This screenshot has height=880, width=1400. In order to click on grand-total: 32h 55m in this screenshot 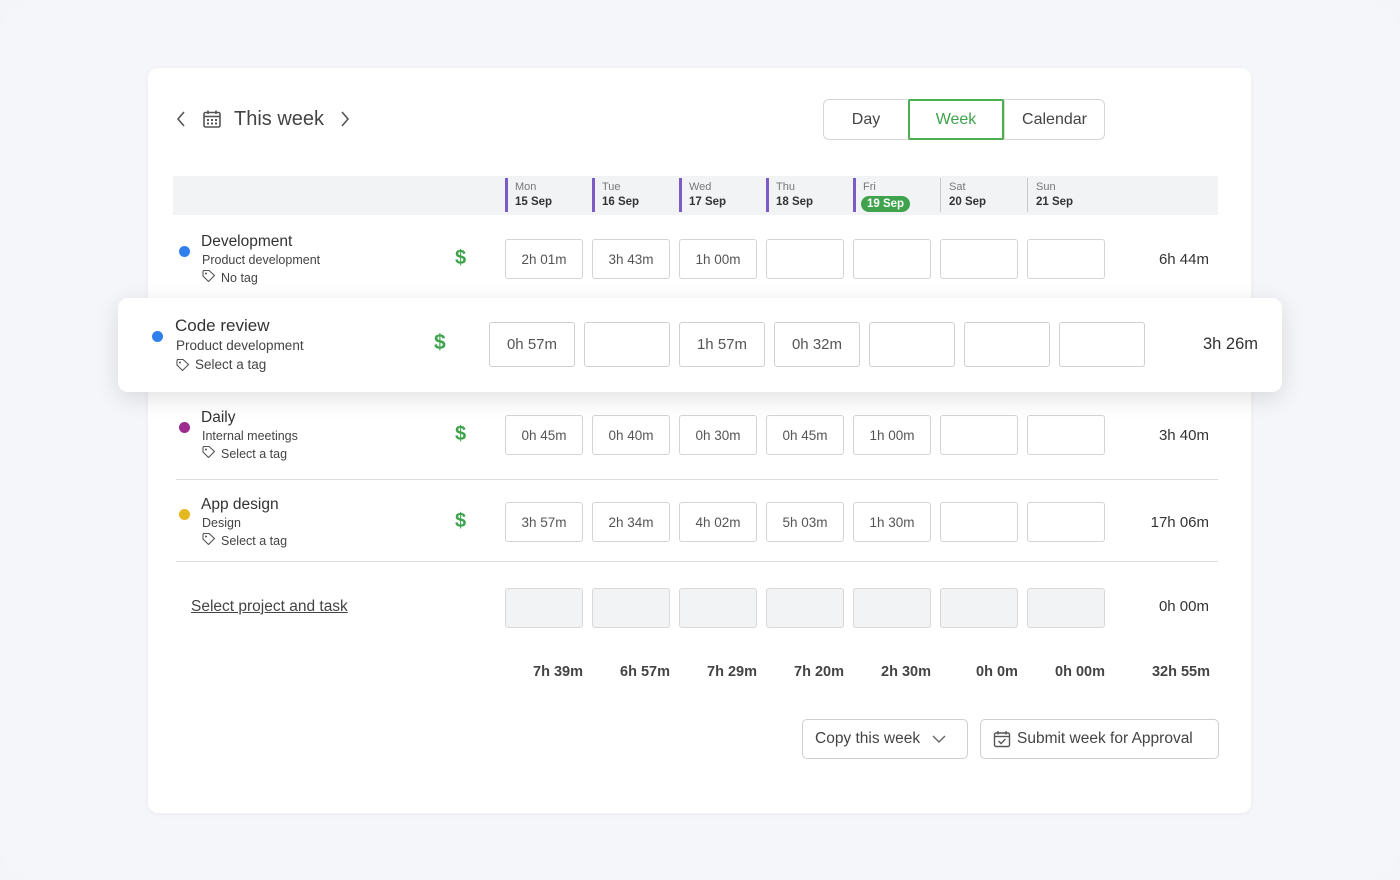, I will do `click(1180, 672)`.